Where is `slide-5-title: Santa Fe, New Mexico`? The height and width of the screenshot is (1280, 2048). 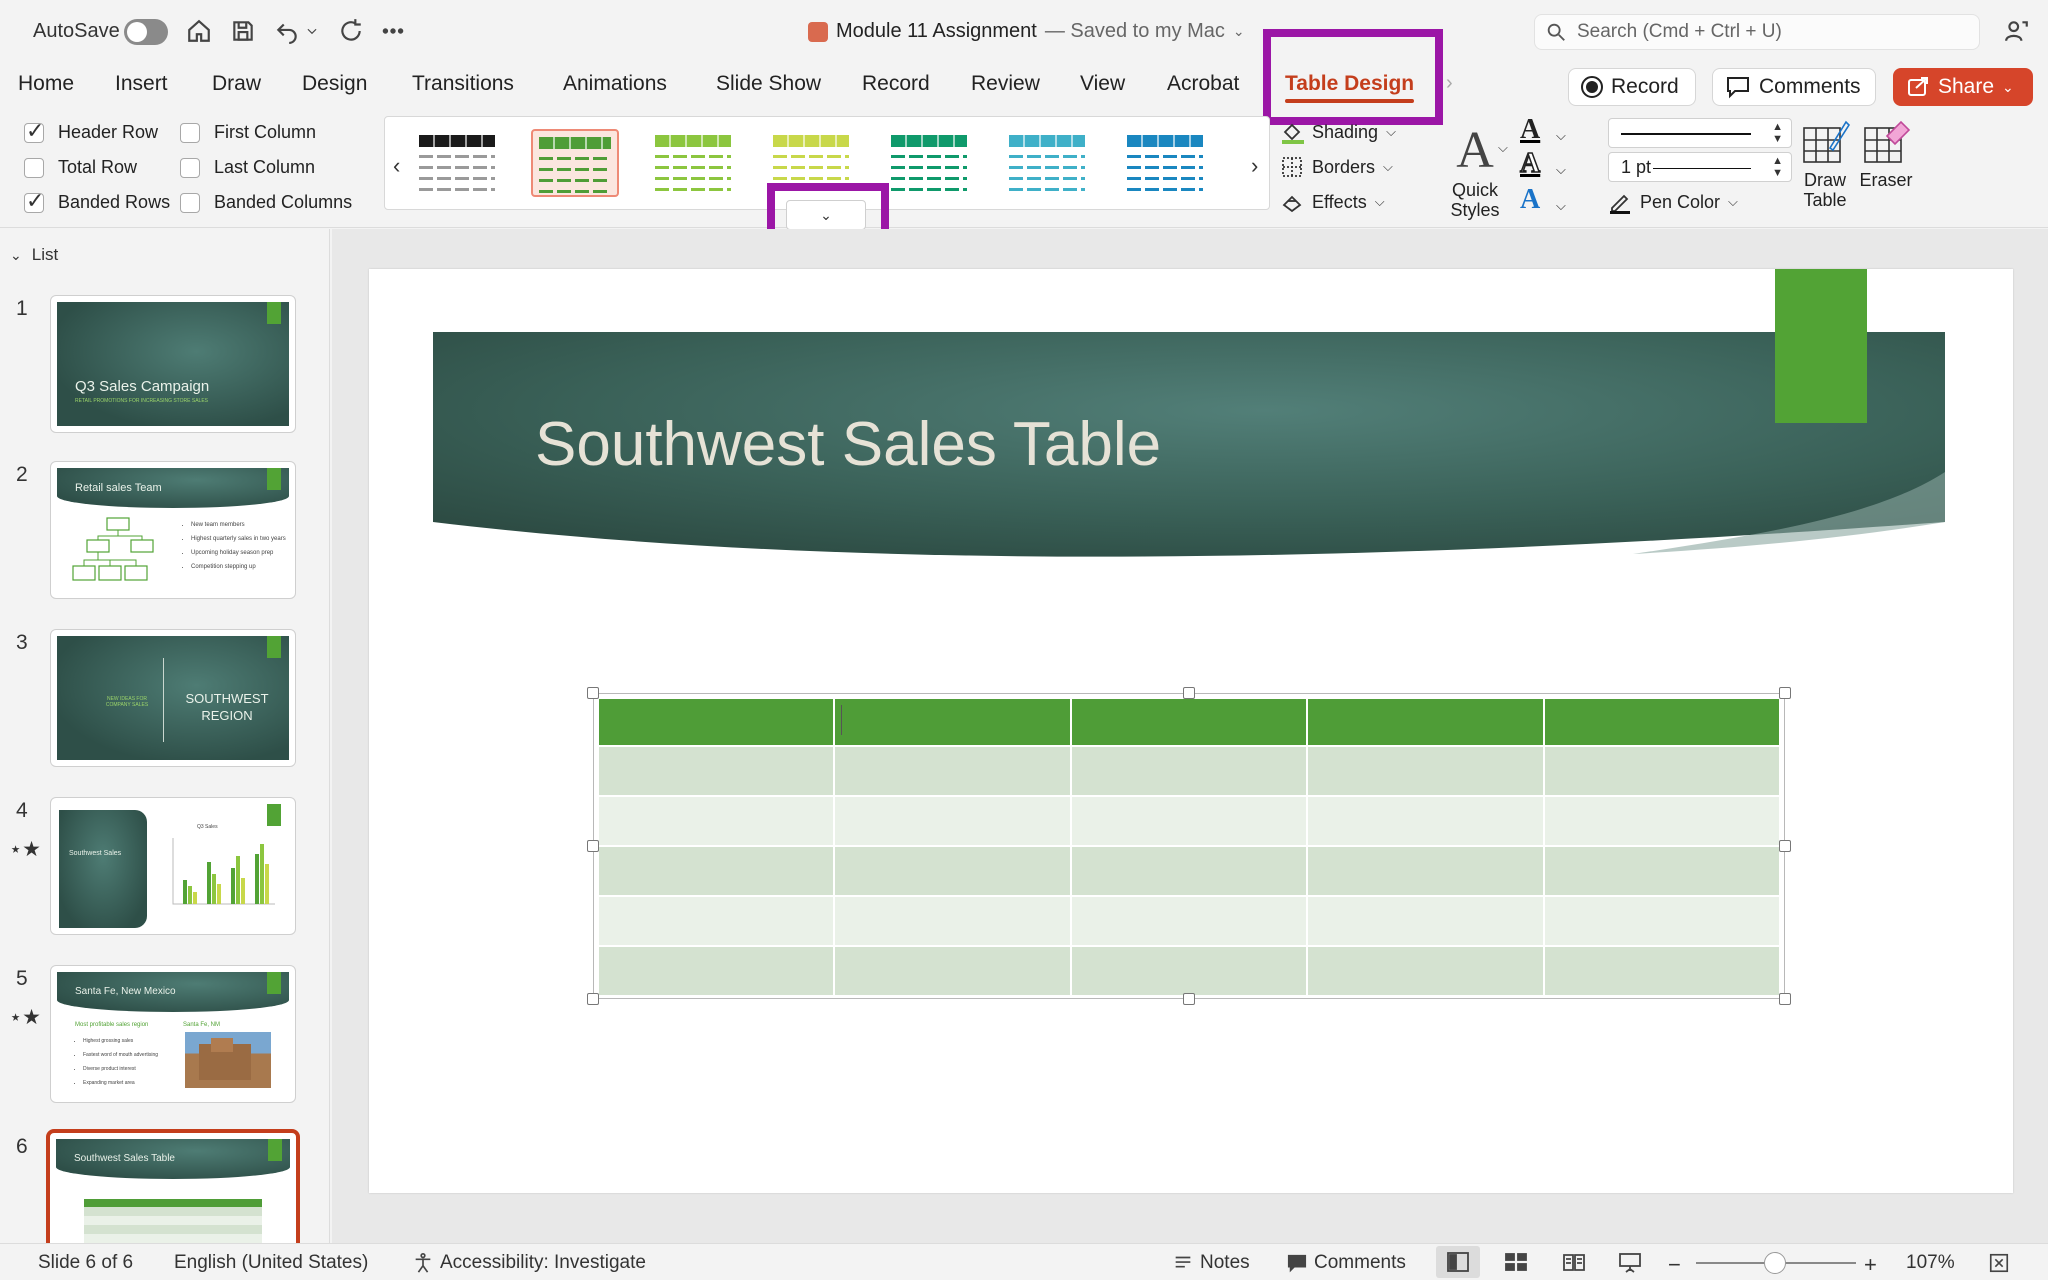 slide-5-title: Santa Fe, New Mexico is located at coordinates (125, 991).